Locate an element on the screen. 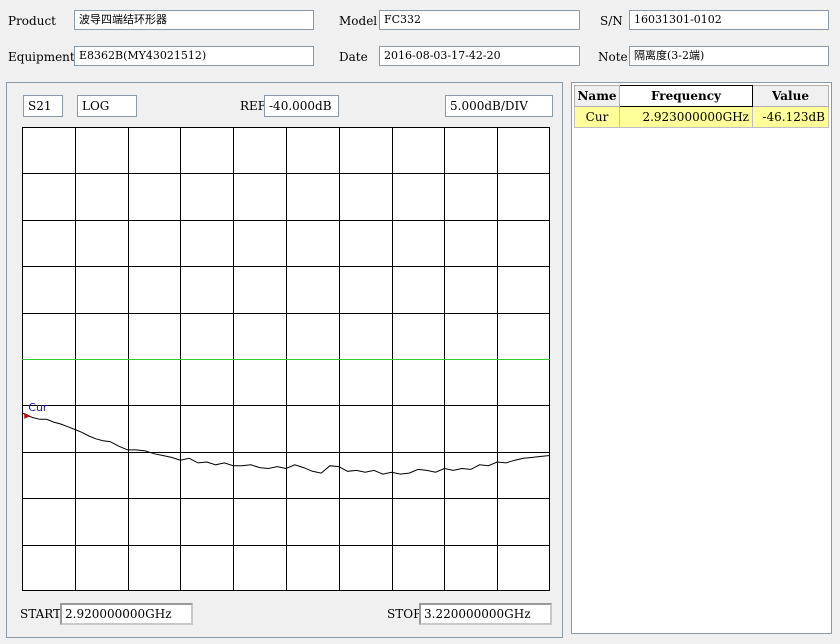 Image resolution: width=840 pixels, height=644 pixels. sn-label: S/N is located at coordinates (611, 21).